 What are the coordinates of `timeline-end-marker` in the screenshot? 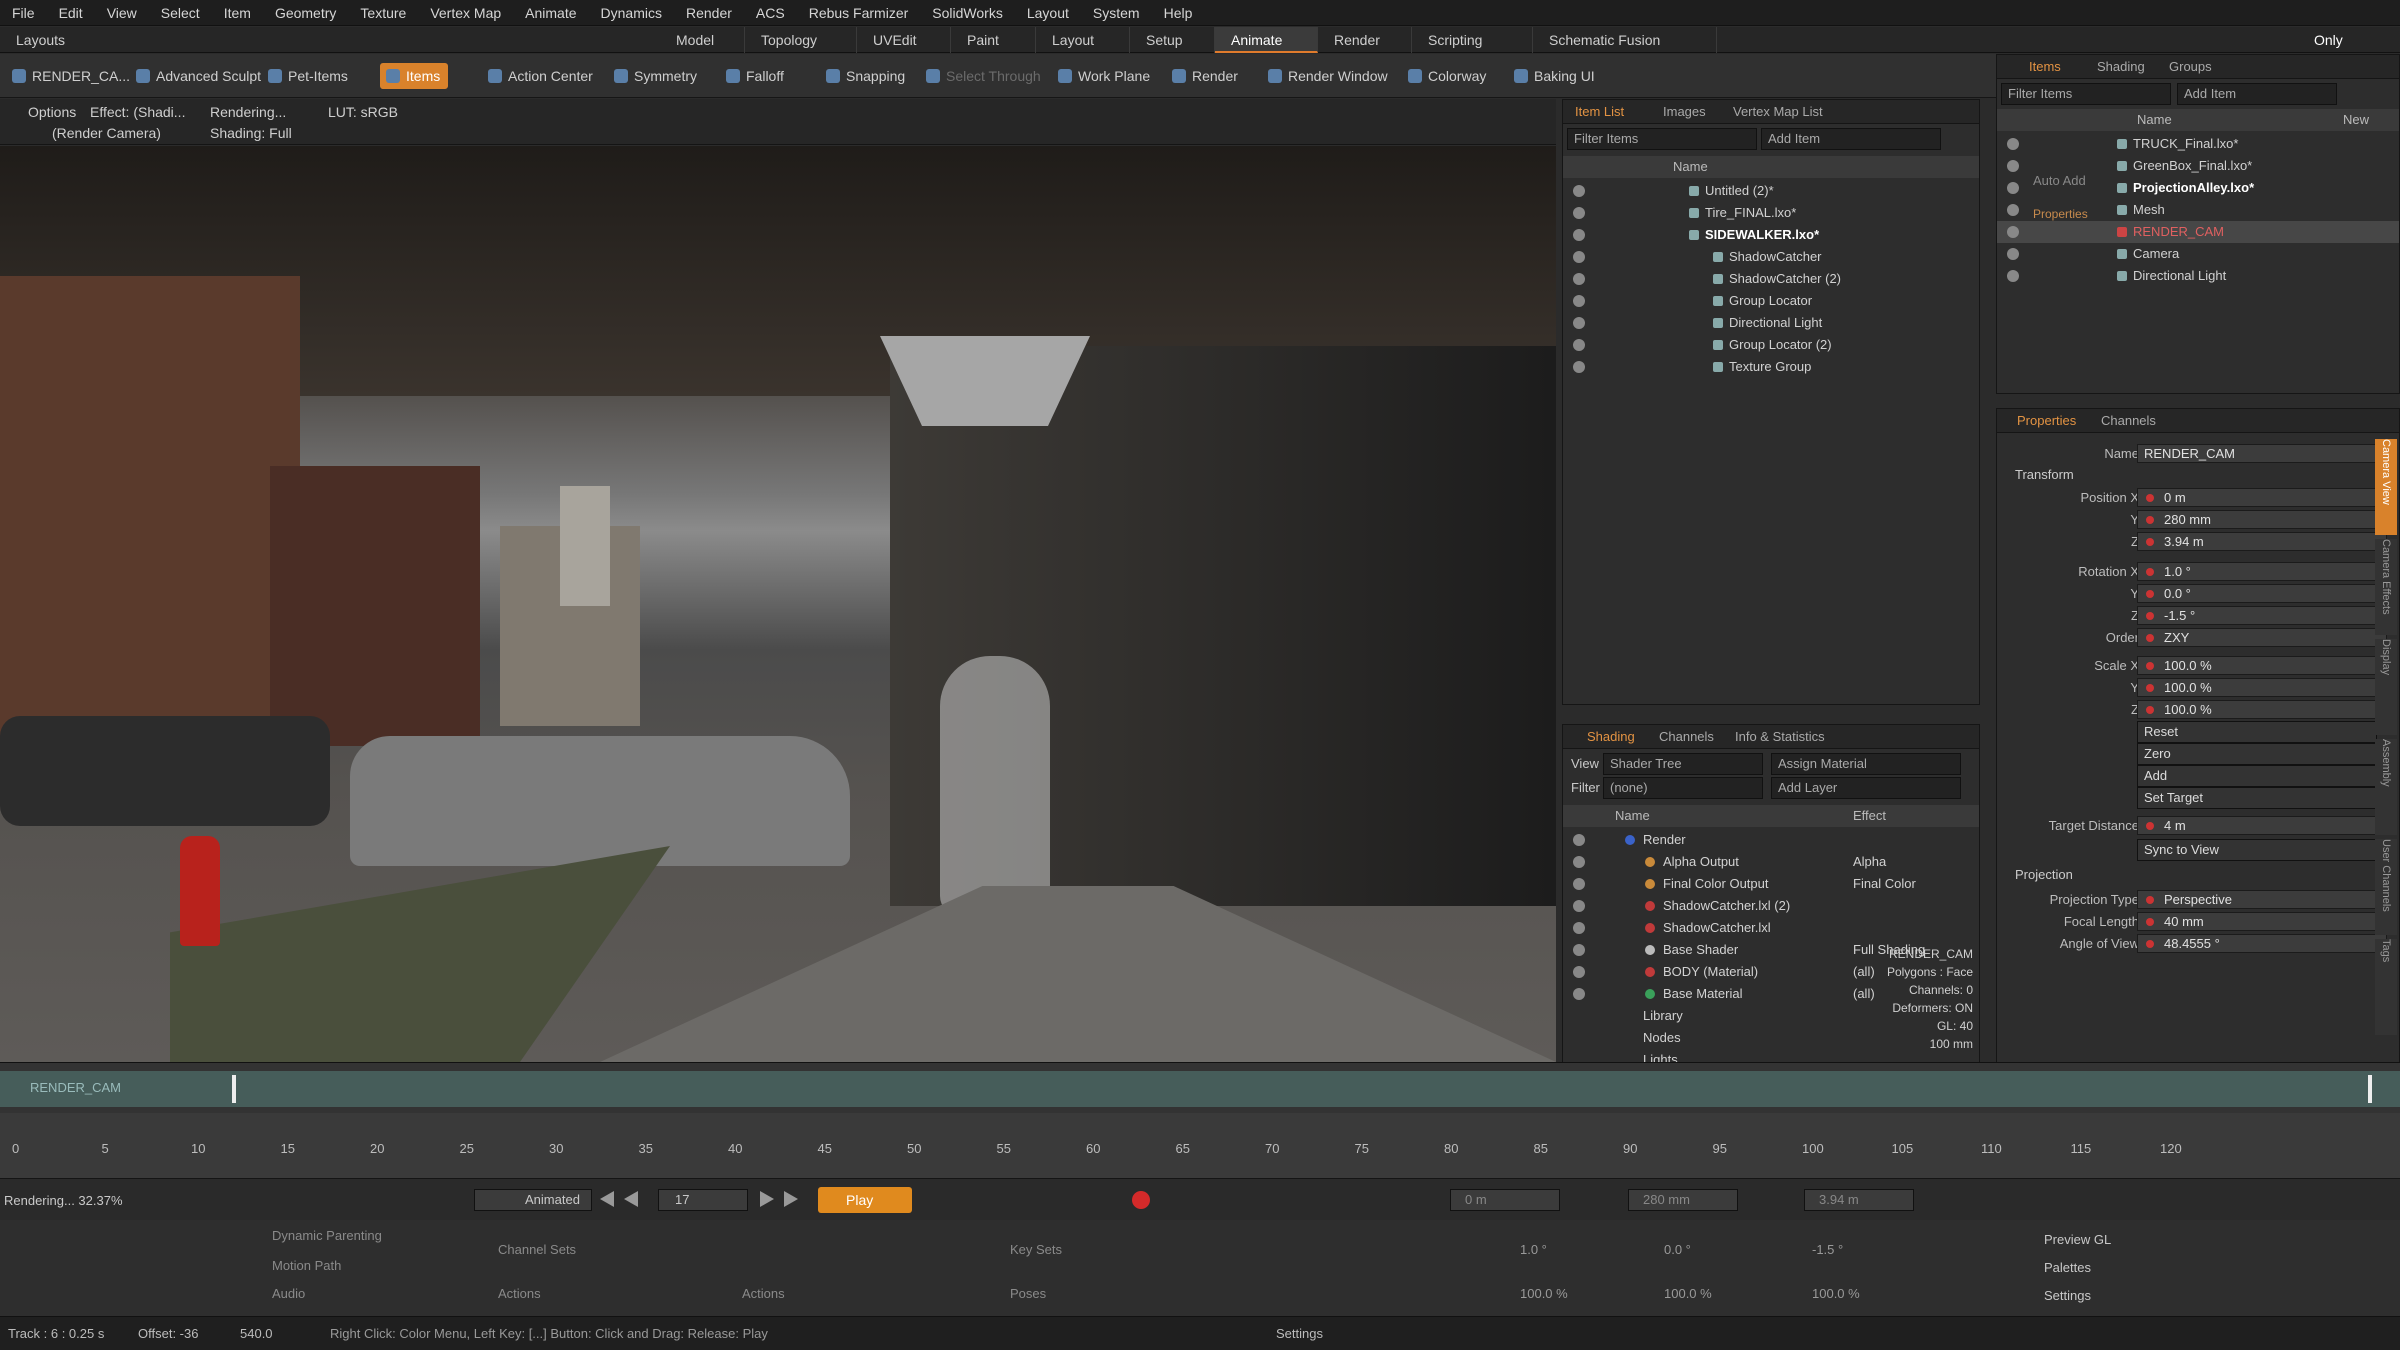 It's located at (2370, 1089).